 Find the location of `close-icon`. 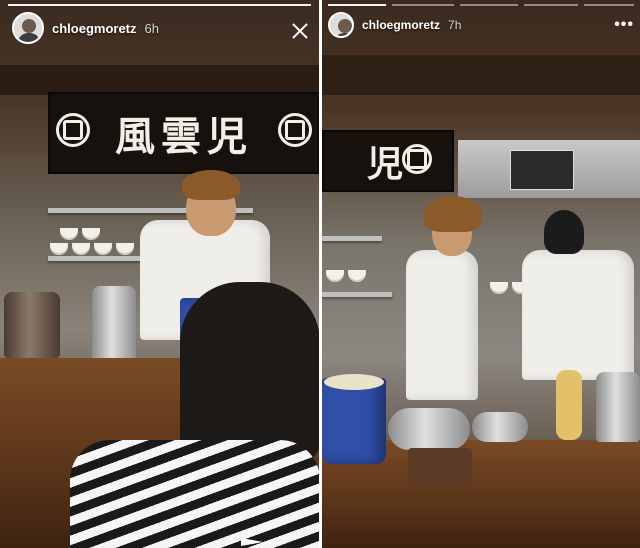

close-icon is located at coordinates (300, 31).